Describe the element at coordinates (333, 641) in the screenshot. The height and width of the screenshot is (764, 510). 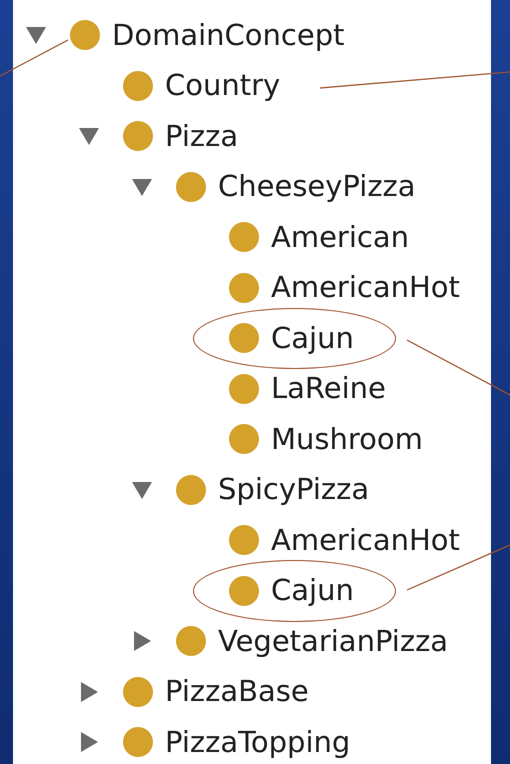
I see `class-label: VegetarianPizza` at that location.